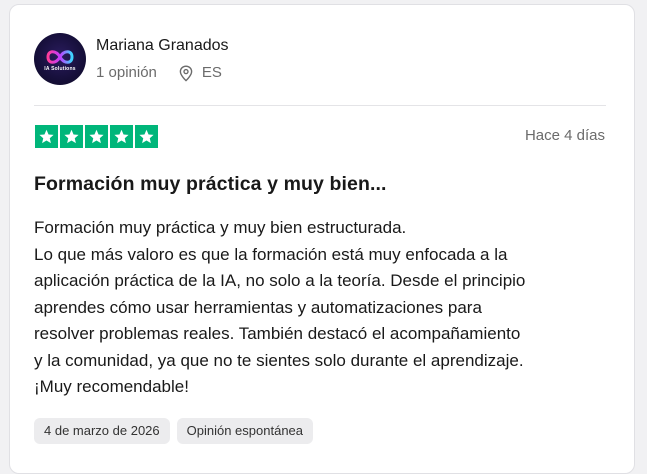 This screenshot has height=474, width=647. What do you see at coordinates (211, 72) in the screenshot?
I see `reviewer-country: ES` at bounding box center [211, 72].